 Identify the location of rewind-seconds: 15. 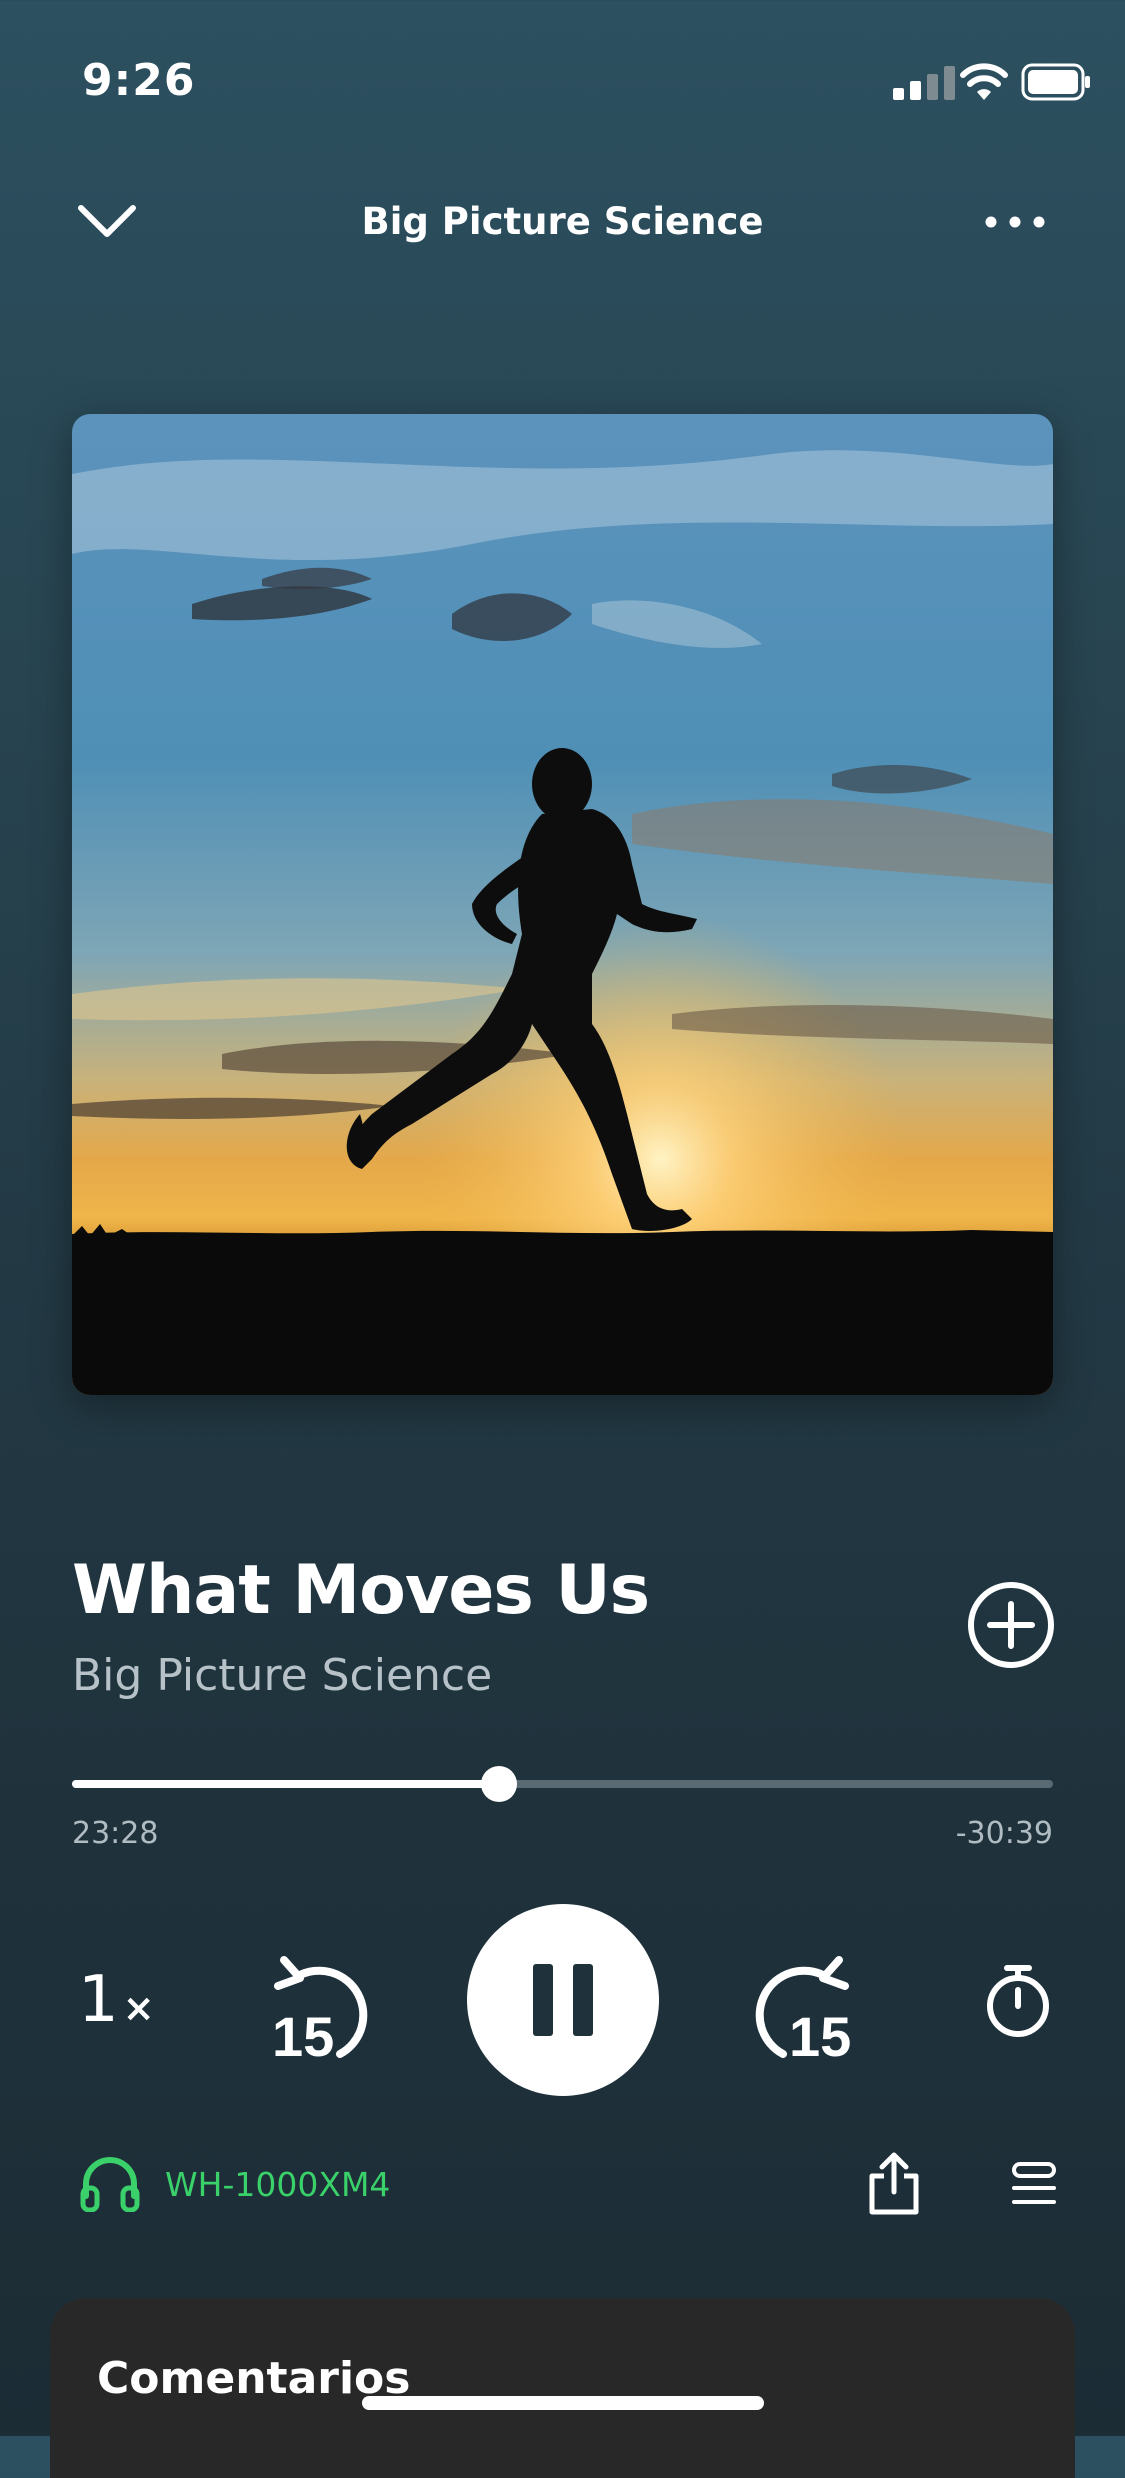
(303, 2034).